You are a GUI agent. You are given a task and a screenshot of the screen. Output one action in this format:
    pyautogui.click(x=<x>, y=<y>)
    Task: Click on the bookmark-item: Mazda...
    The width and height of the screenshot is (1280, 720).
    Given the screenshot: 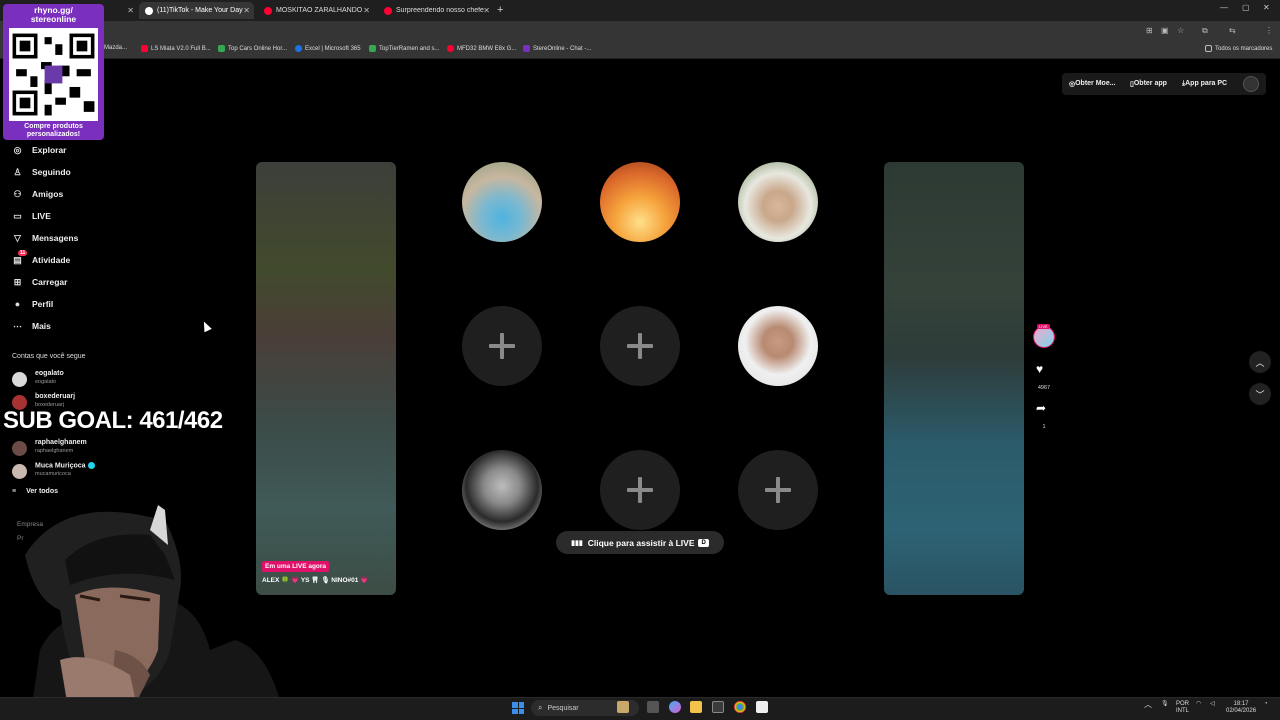 What is the action you would take?
    pyautogui.click(x=115, y=48)
    